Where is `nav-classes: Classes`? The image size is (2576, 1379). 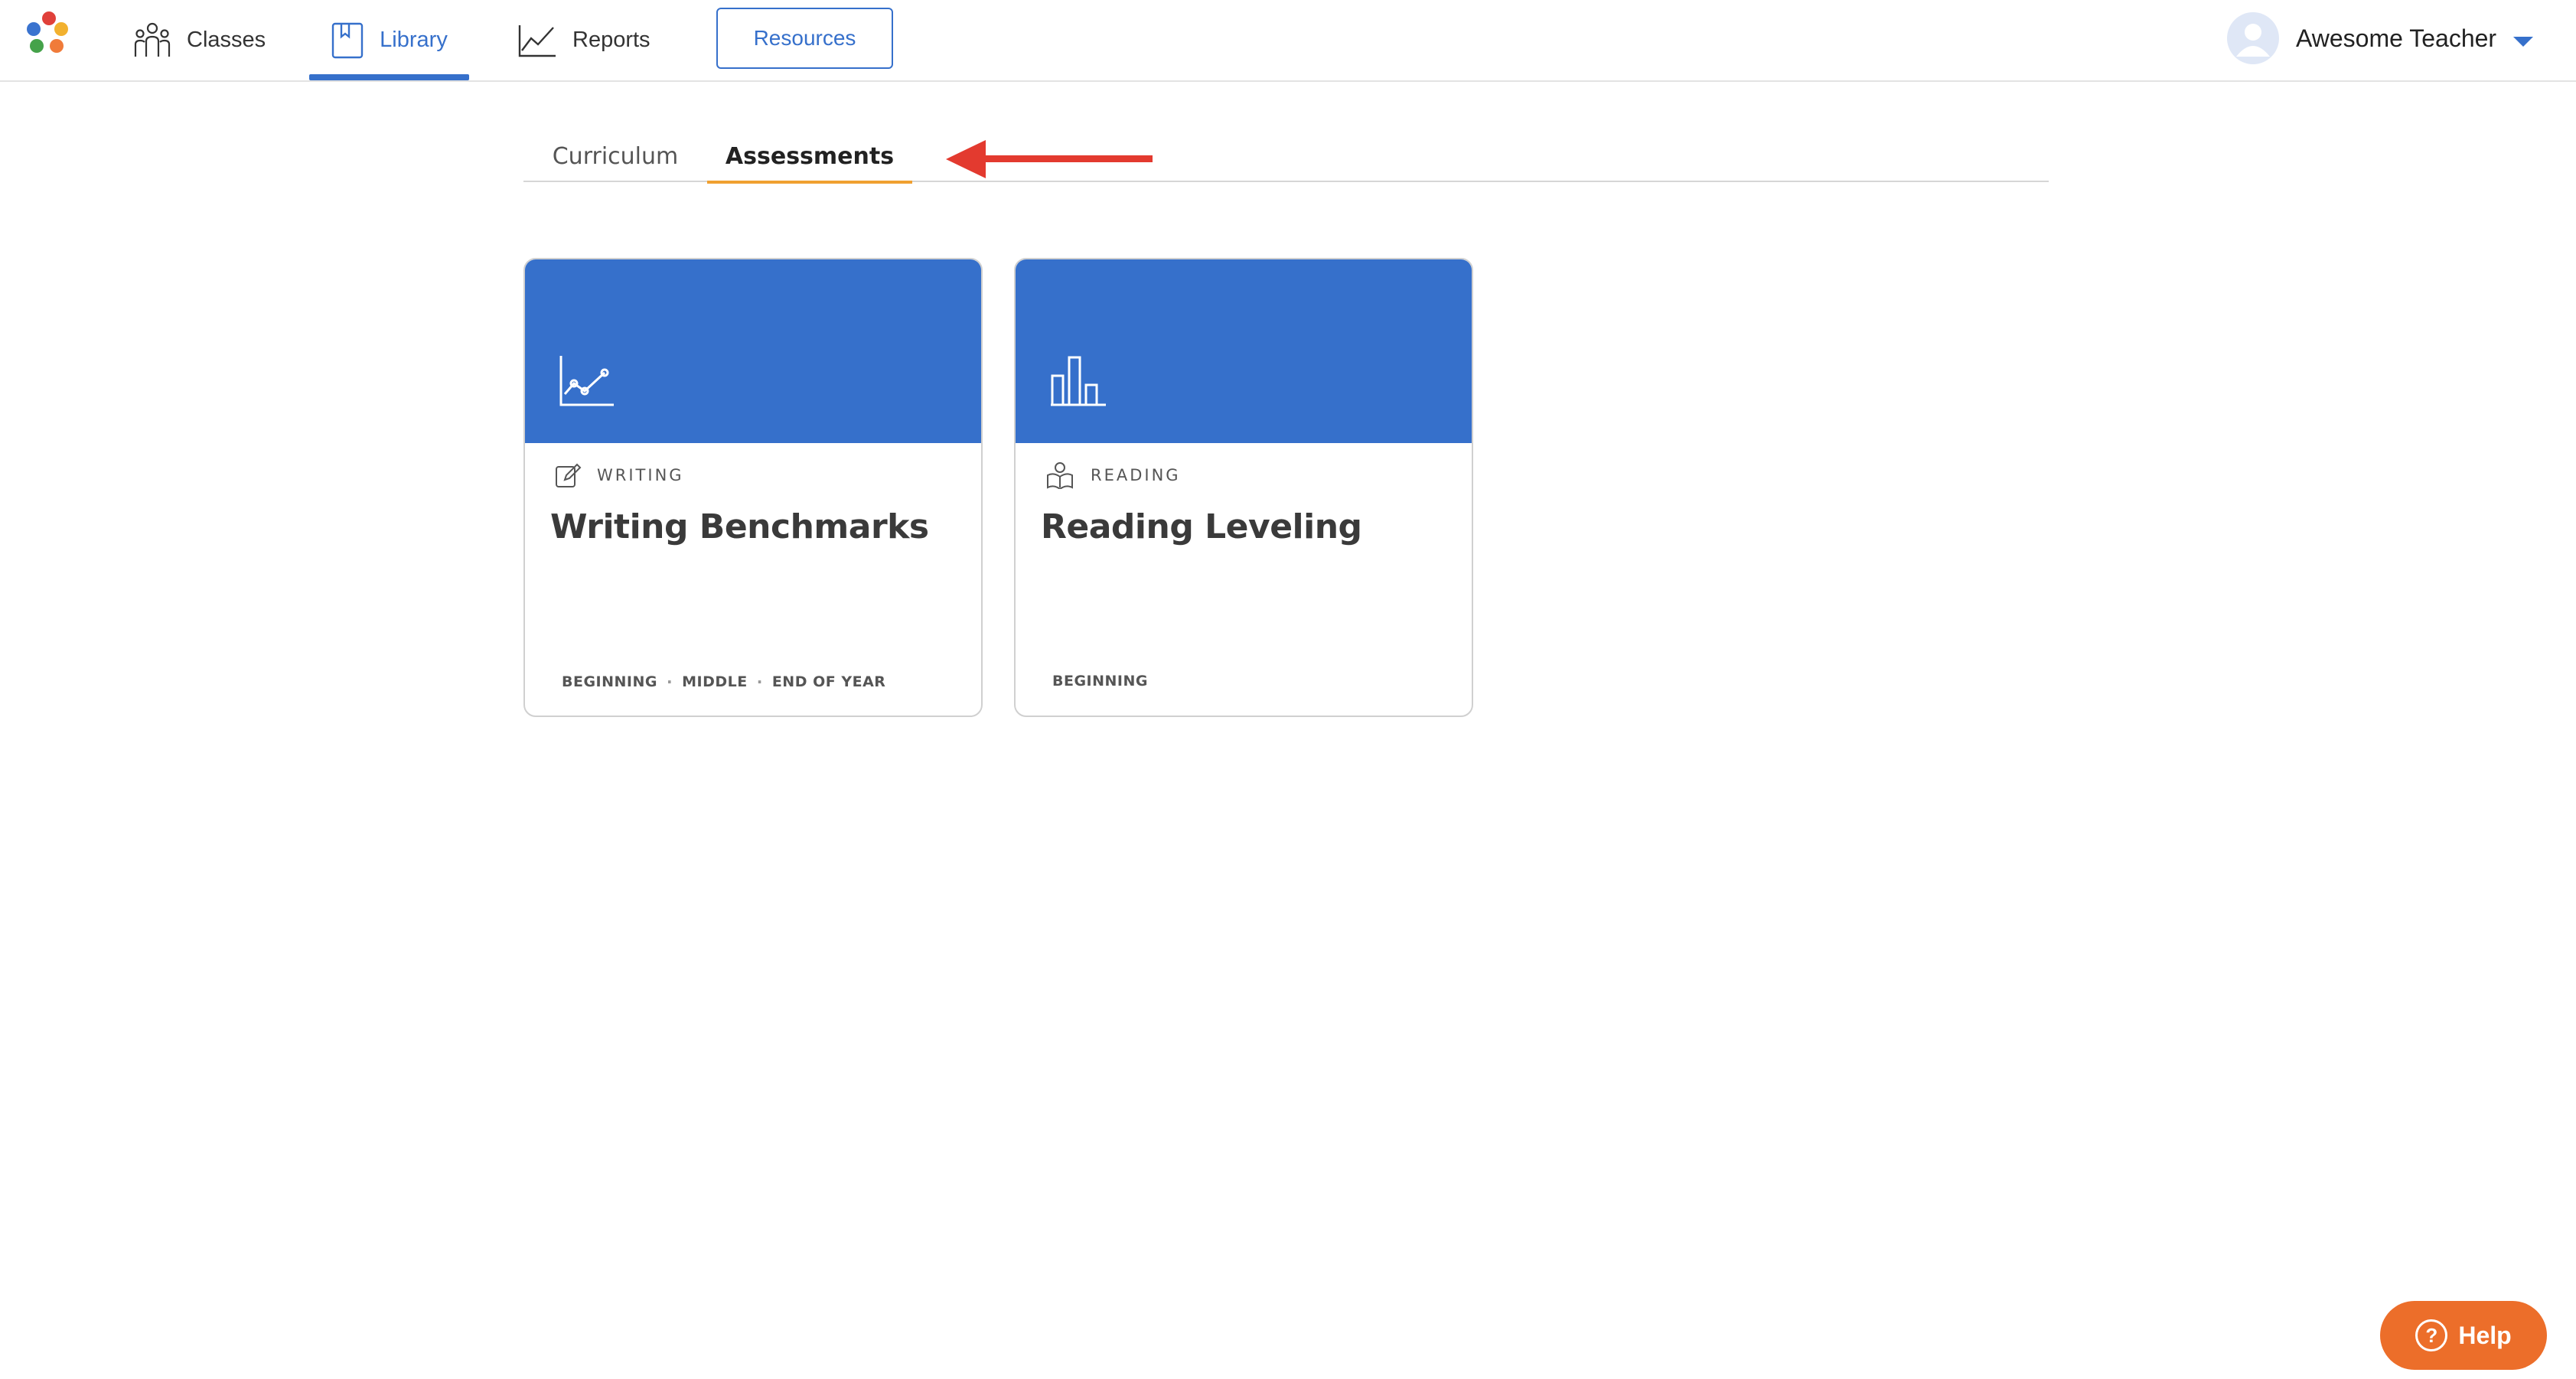 nav-classes: Classes is located at coordinates (200, 40).